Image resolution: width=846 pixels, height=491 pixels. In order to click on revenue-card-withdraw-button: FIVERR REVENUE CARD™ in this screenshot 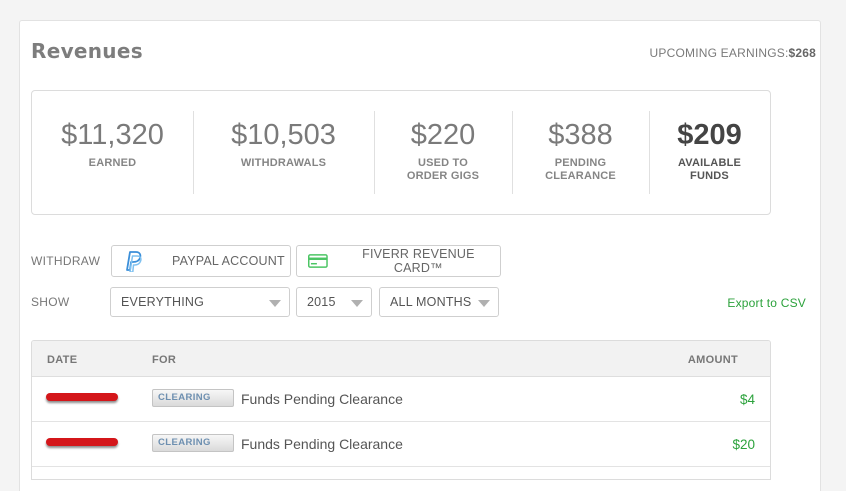, I will do `click(398, 261)`.